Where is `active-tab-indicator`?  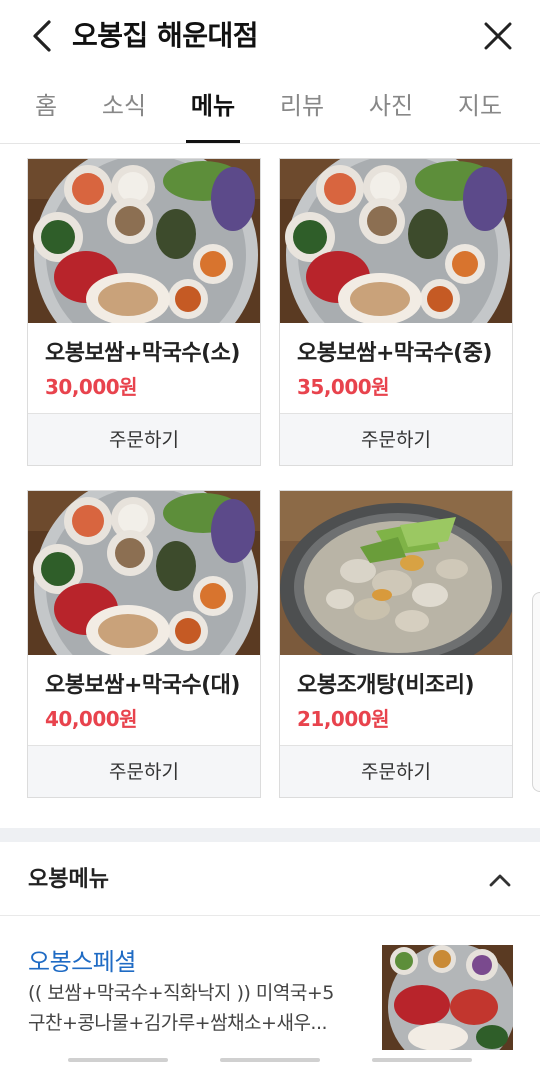
active-tab-indicator is located at coordinates (213, 141).